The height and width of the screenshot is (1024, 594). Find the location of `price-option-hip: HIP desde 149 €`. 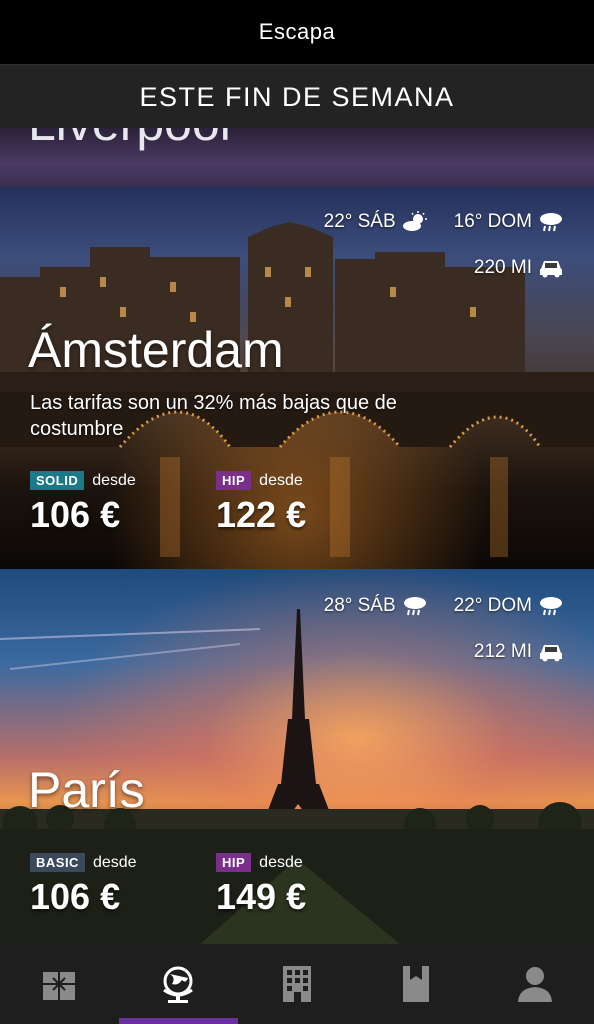

price-option-hip: HIP desde 149 € is located at coordinates (261, 885).